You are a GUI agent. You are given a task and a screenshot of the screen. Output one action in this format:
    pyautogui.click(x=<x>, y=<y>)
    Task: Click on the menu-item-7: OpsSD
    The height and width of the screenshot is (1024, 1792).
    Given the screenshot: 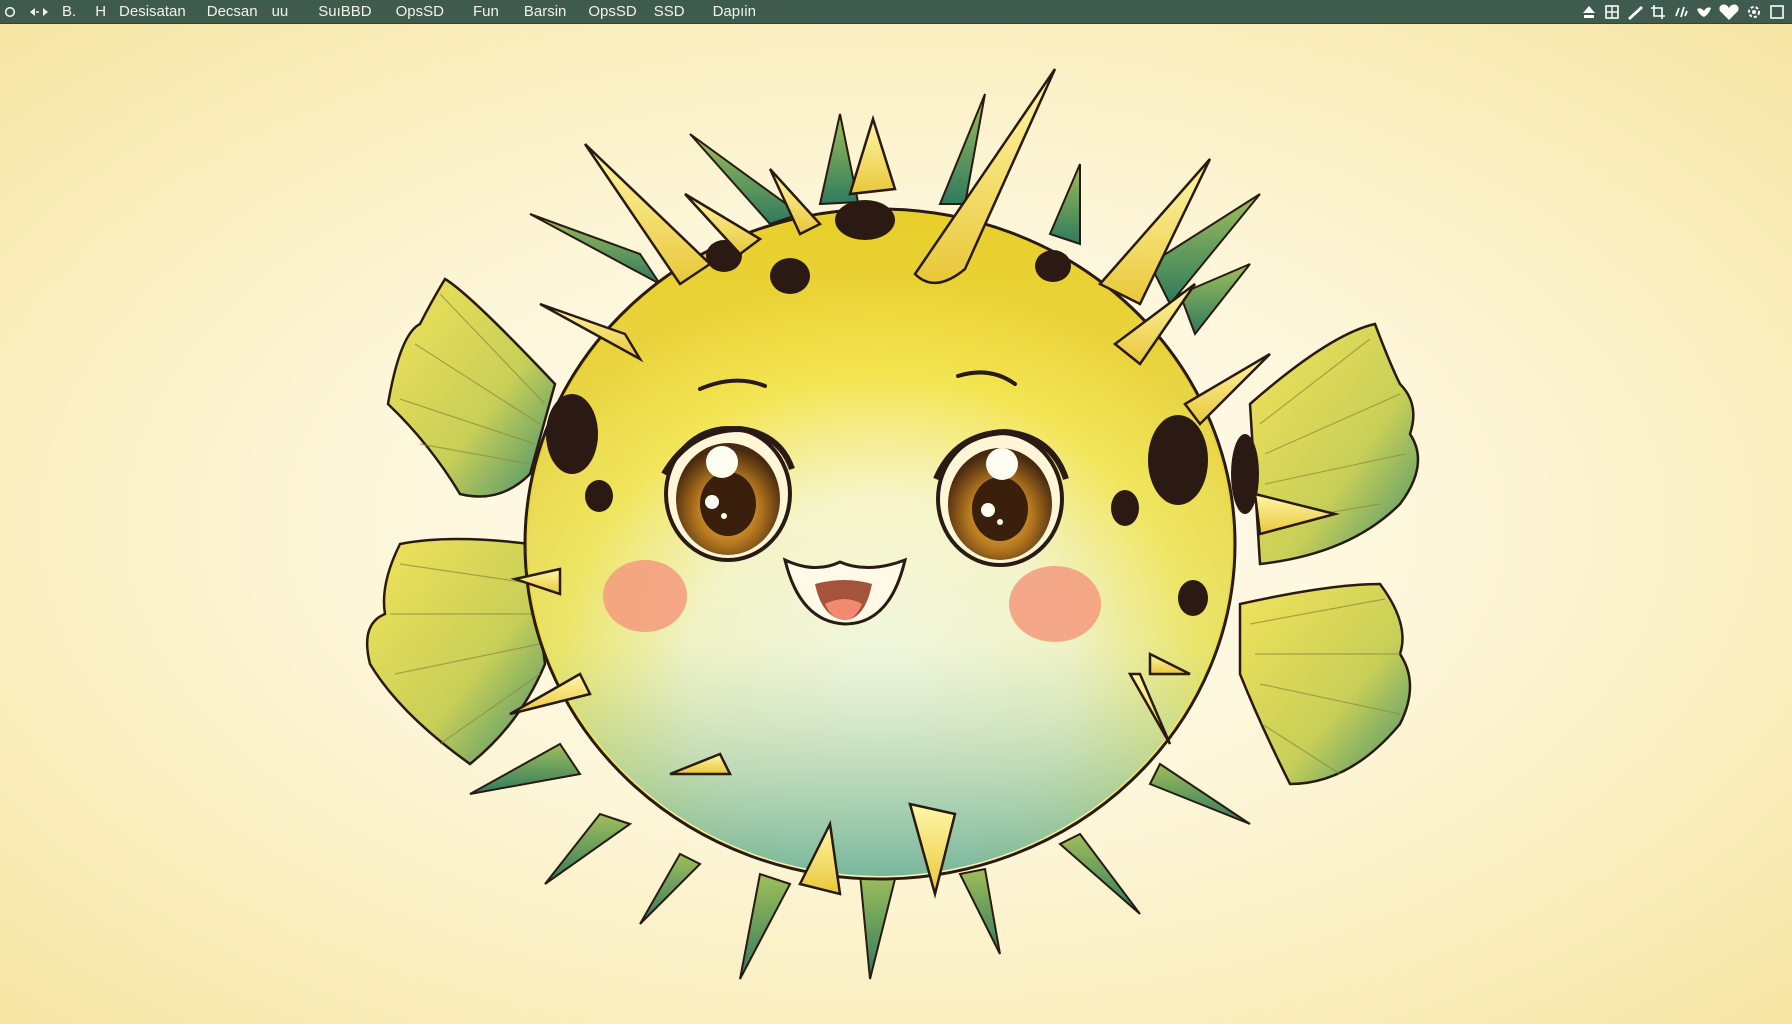 What is the action you would take?
    pyautogui.click(x=420, y=12)
    